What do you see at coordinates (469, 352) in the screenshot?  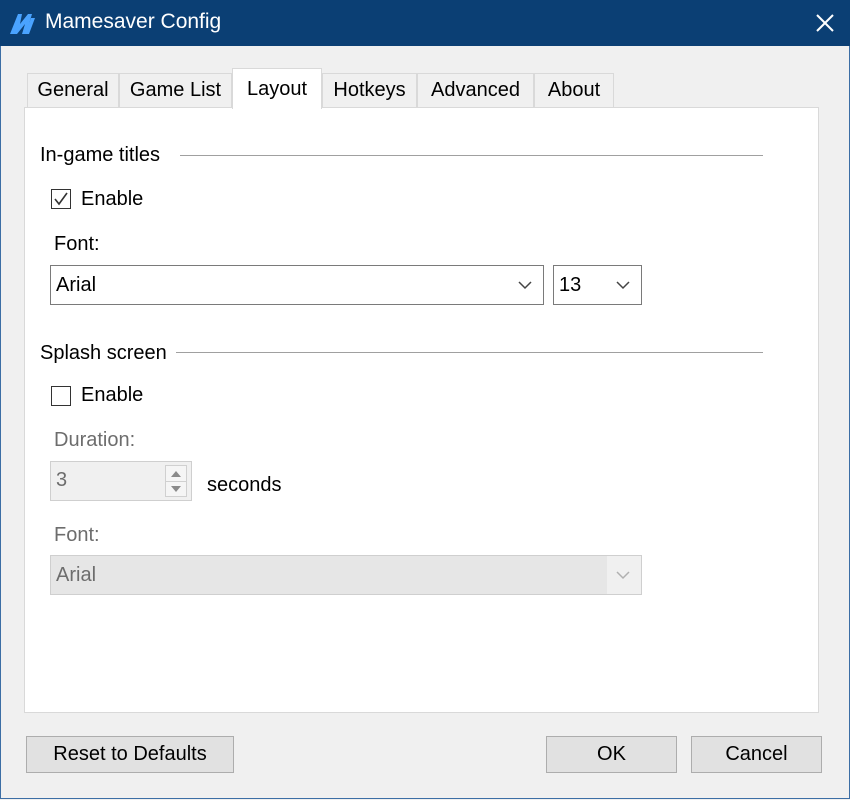 I see `splash-screen-divider` at bounding box center [469, 352].